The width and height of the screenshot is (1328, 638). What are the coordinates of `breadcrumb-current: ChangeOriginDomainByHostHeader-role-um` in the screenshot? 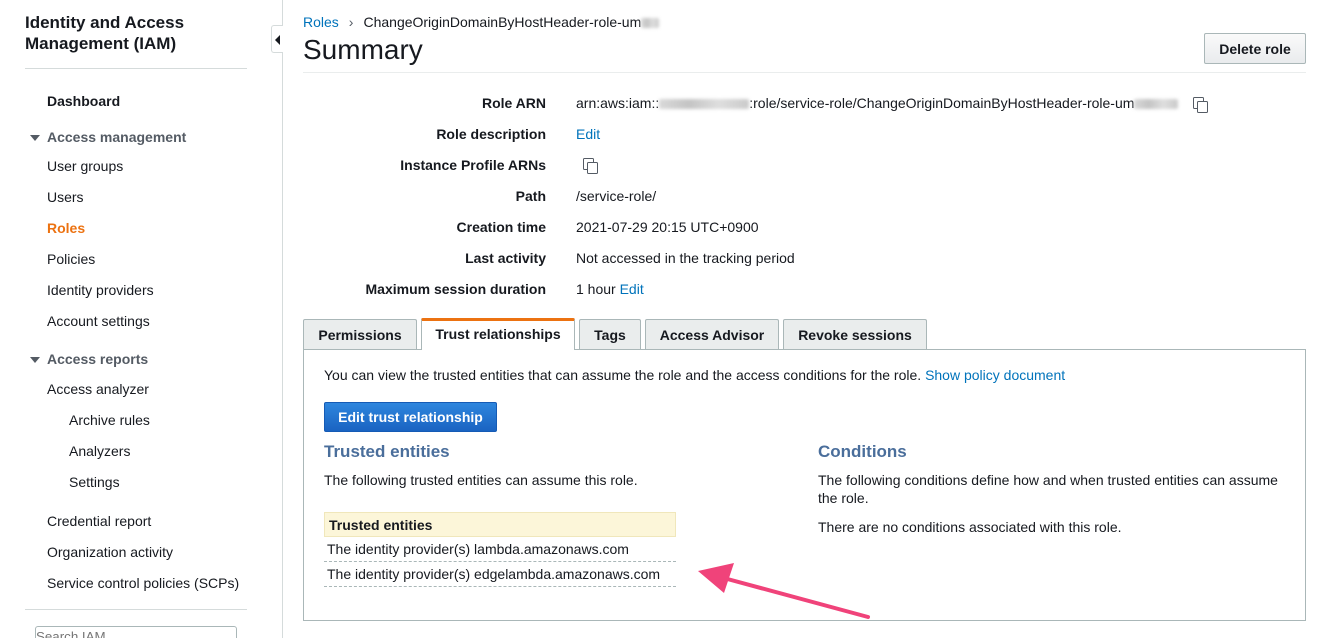 It's located at (502, 22).